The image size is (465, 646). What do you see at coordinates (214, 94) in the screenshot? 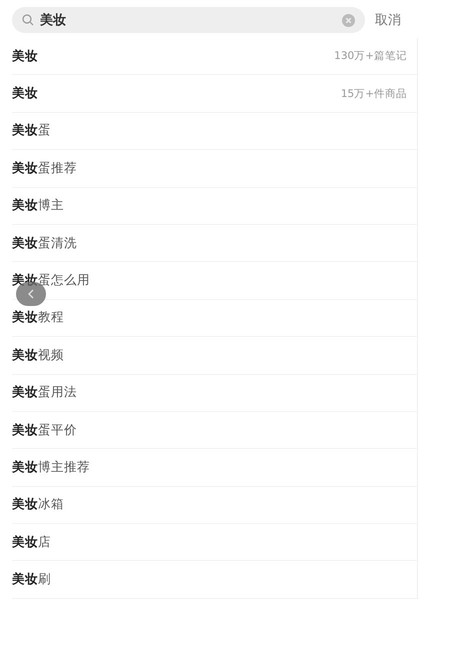
I see `suggestion-item: 美妆 15万+件商品` at bounding box center [214, 94].